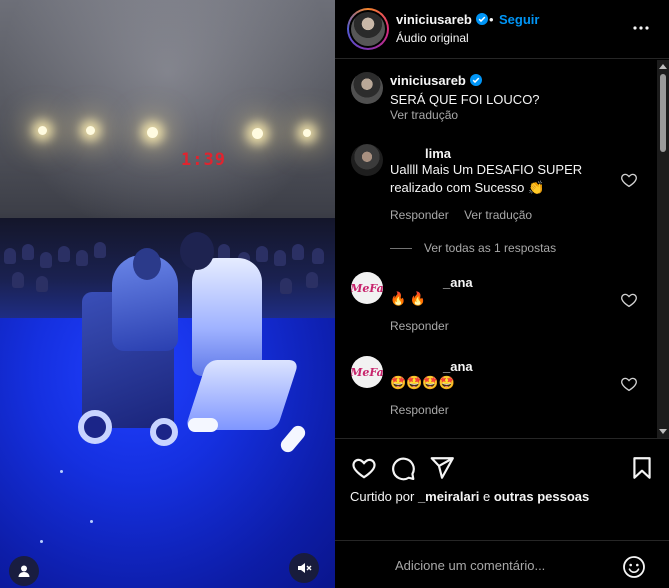  What do you see at coordinates (487, 496) in the screenshot?
I see `likes-conjunction: e` at bounding box center [487, 496].